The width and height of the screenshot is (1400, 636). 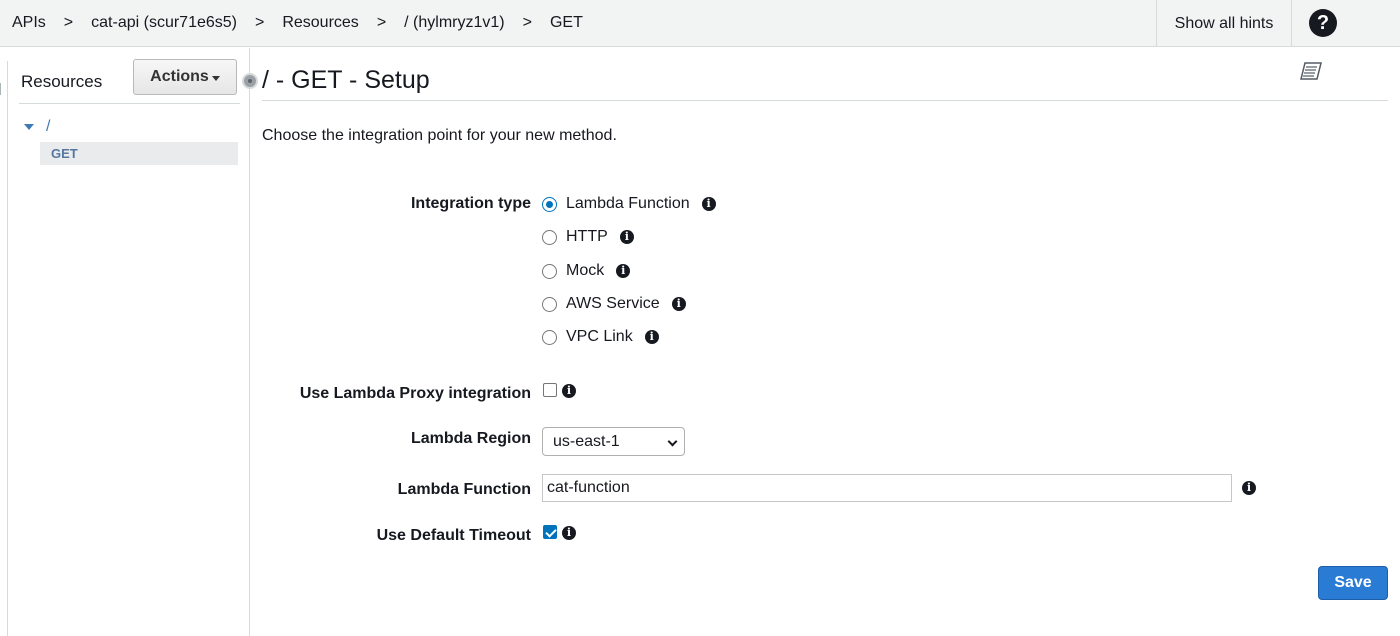 I want to click on edge-tick, so click(x=1, y=89).